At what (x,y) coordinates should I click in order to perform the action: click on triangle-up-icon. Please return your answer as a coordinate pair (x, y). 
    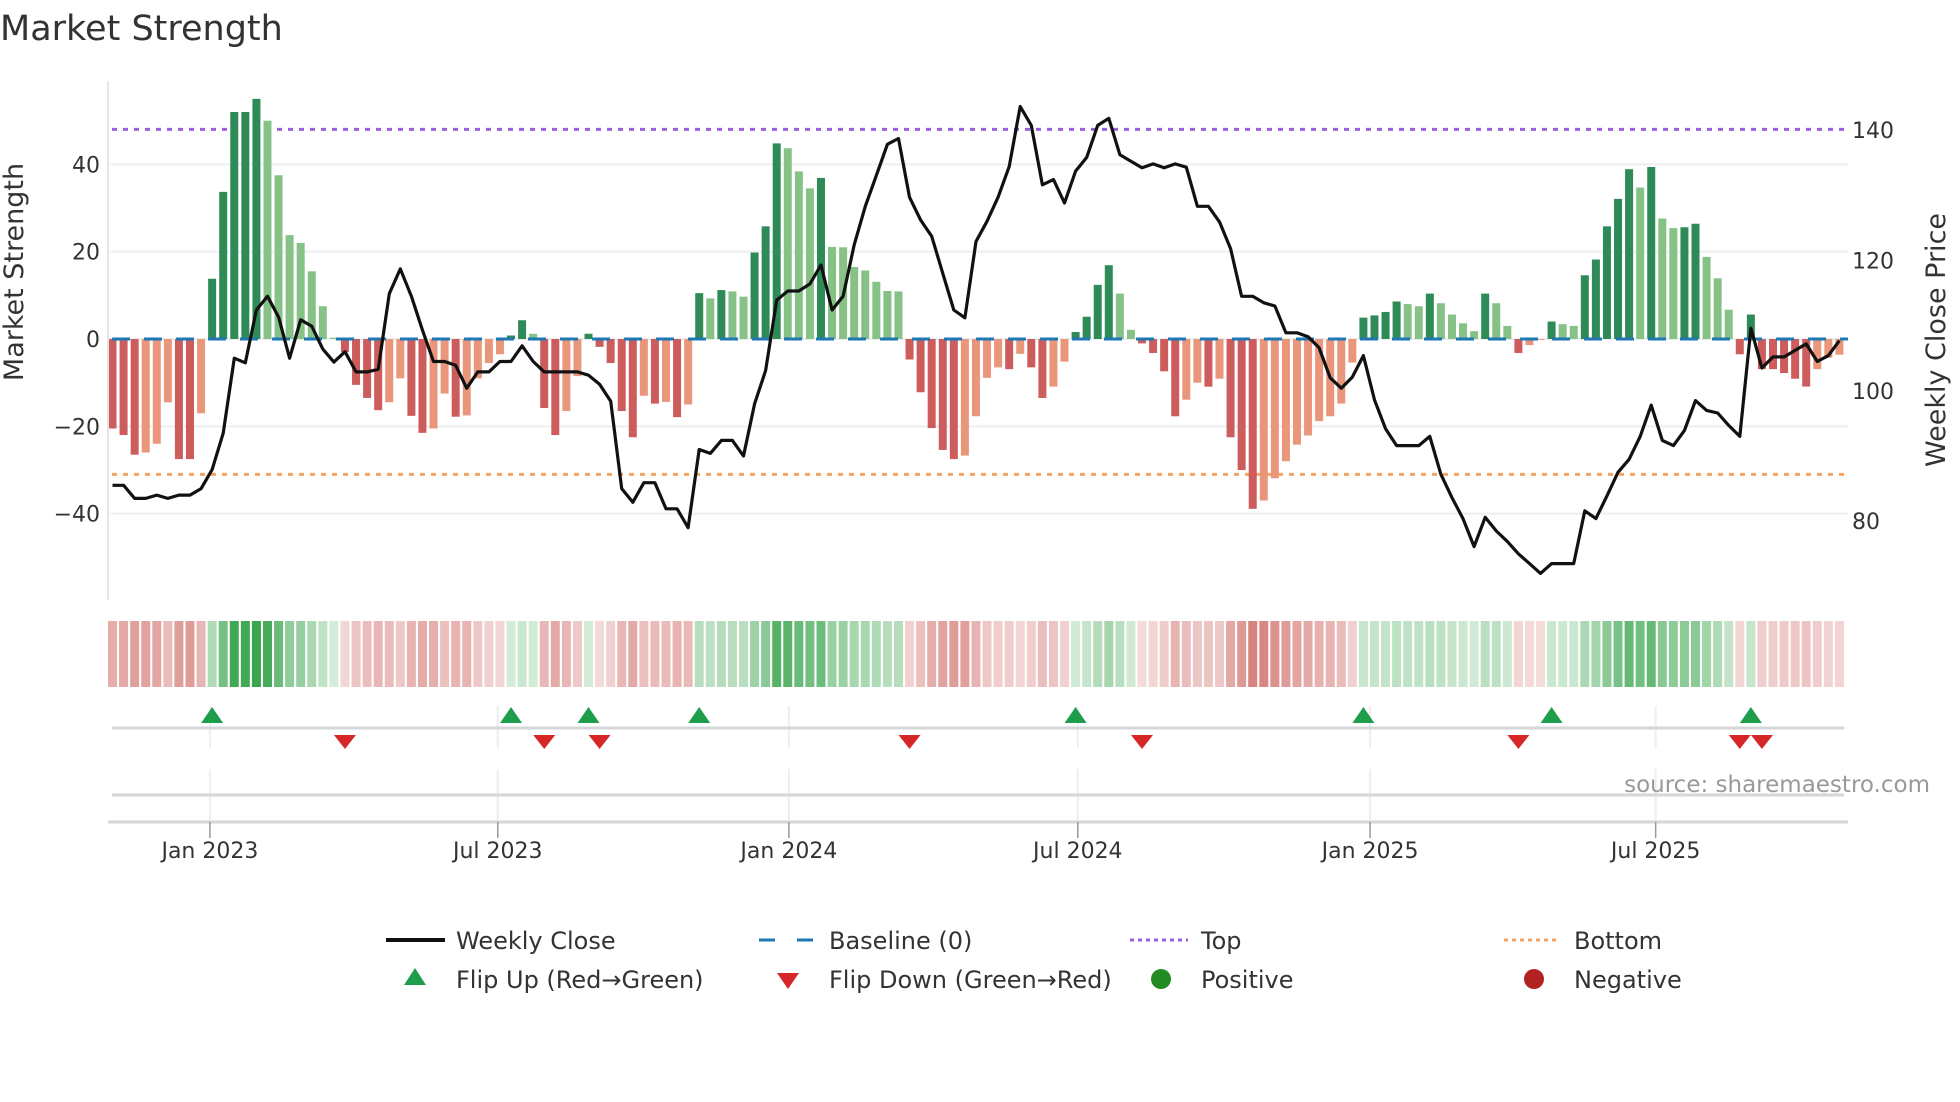
    Looking at the image, I should click on (415, 976).